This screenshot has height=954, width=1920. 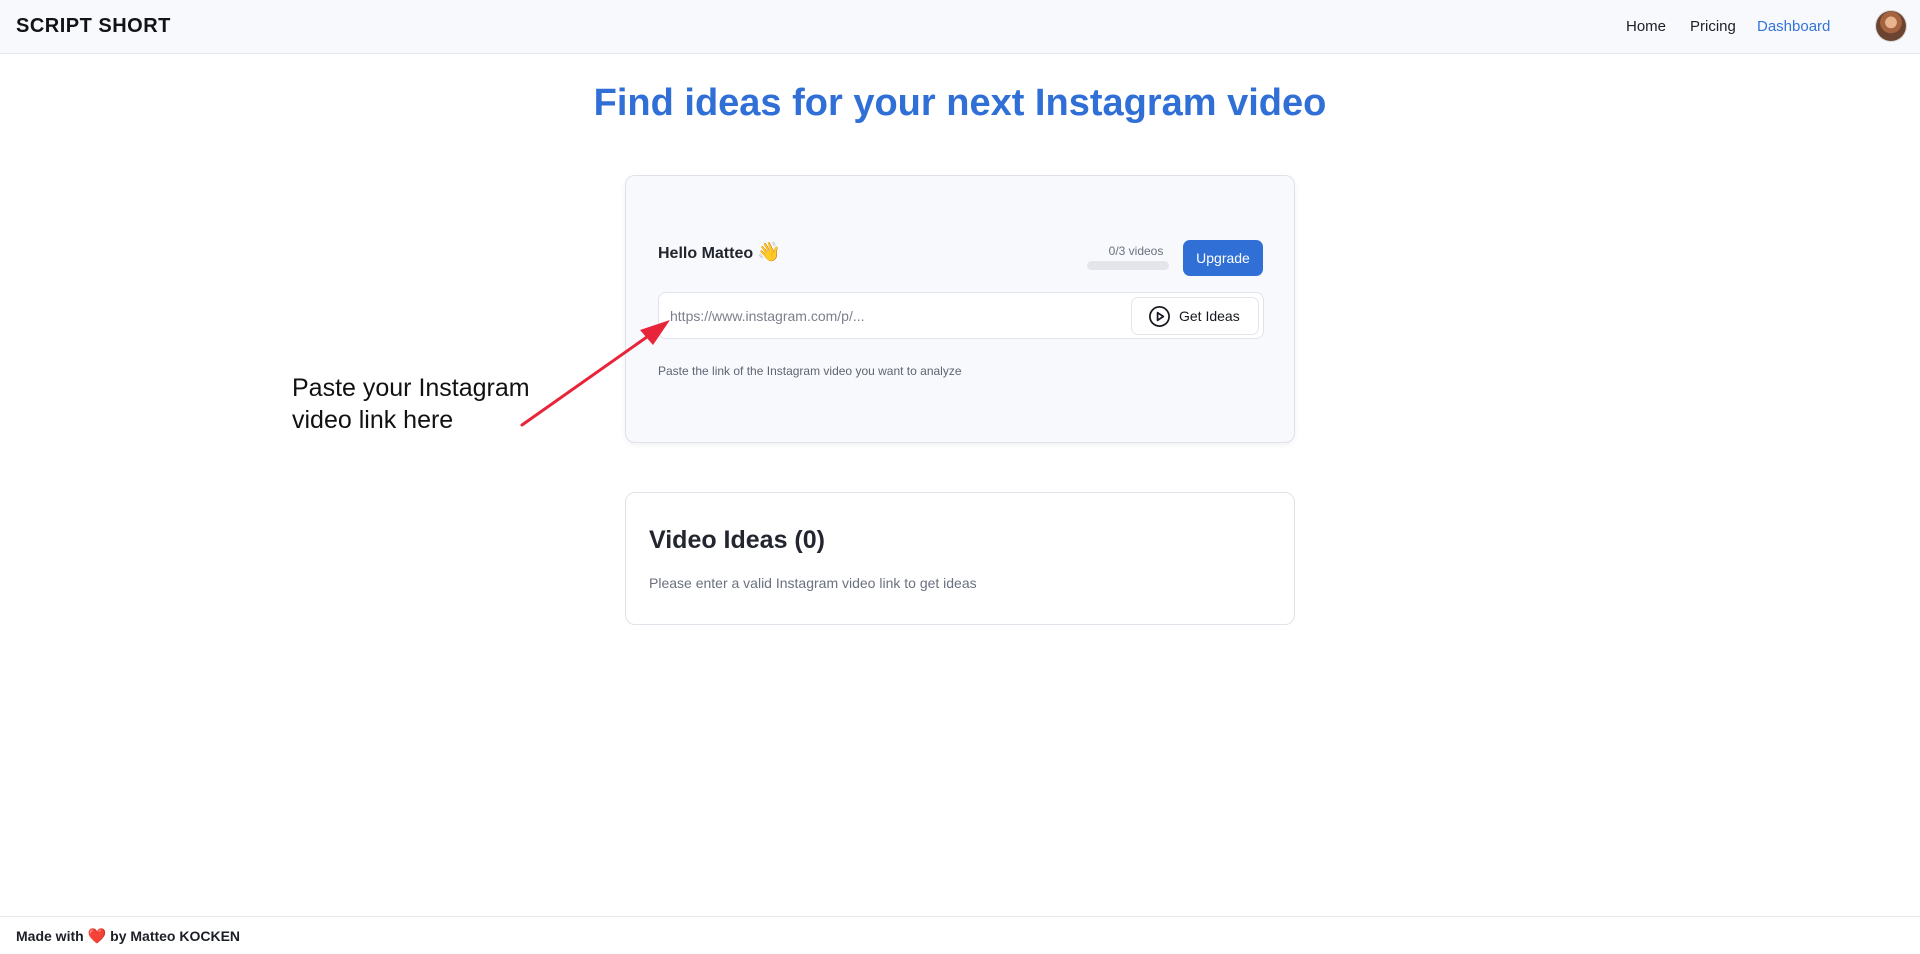 I want to click on footer-prefix: Made with, so click(x=50, y=936).